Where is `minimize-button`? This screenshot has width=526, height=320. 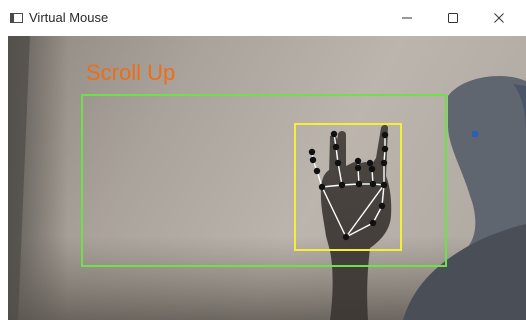
minimize-button is located at coordinates (407, 18).